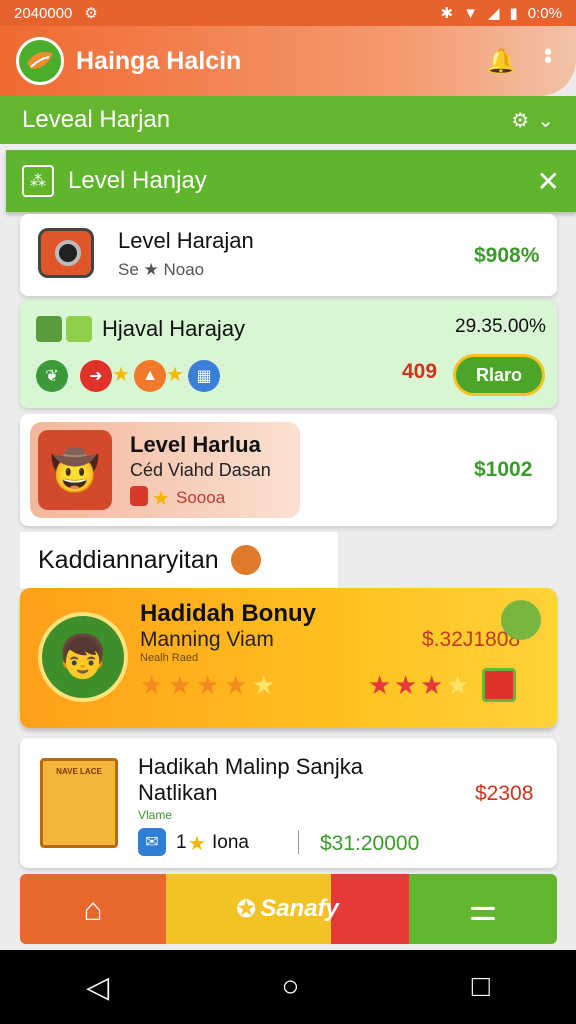 The image size is (576, 1024). I want to click on item-count-label: Iona, so click(230, 842).